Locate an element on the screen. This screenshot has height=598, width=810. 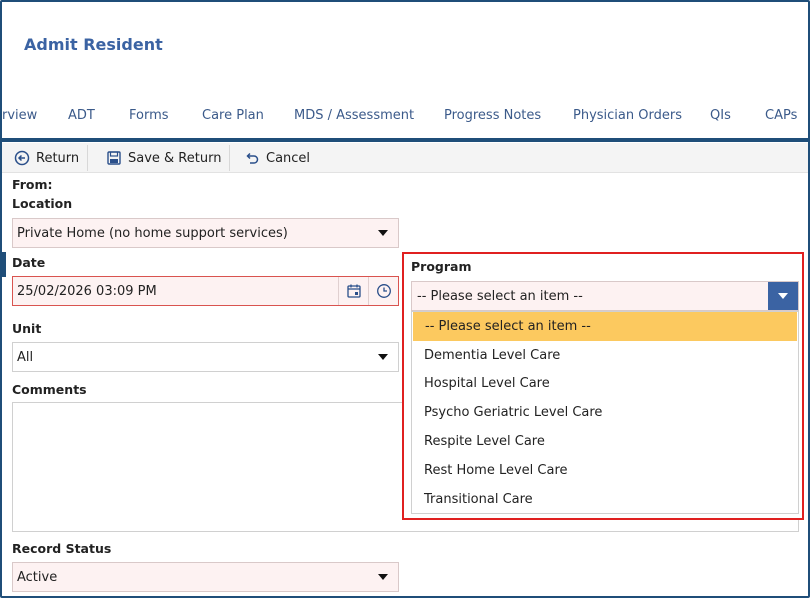
unit-value: All is located at coordinates (25, 357).